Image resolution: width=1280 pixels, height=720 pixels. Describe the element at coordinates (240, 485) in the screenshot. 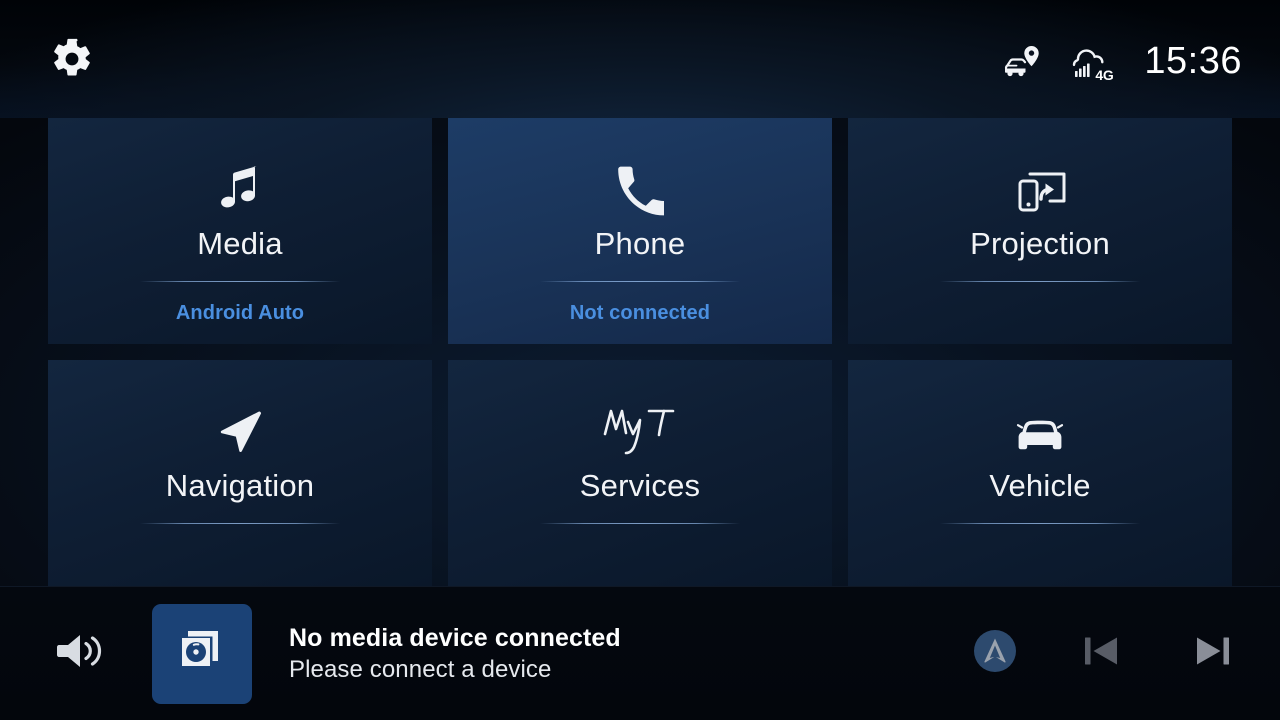

I see `tile-title: Navigation` at that location.